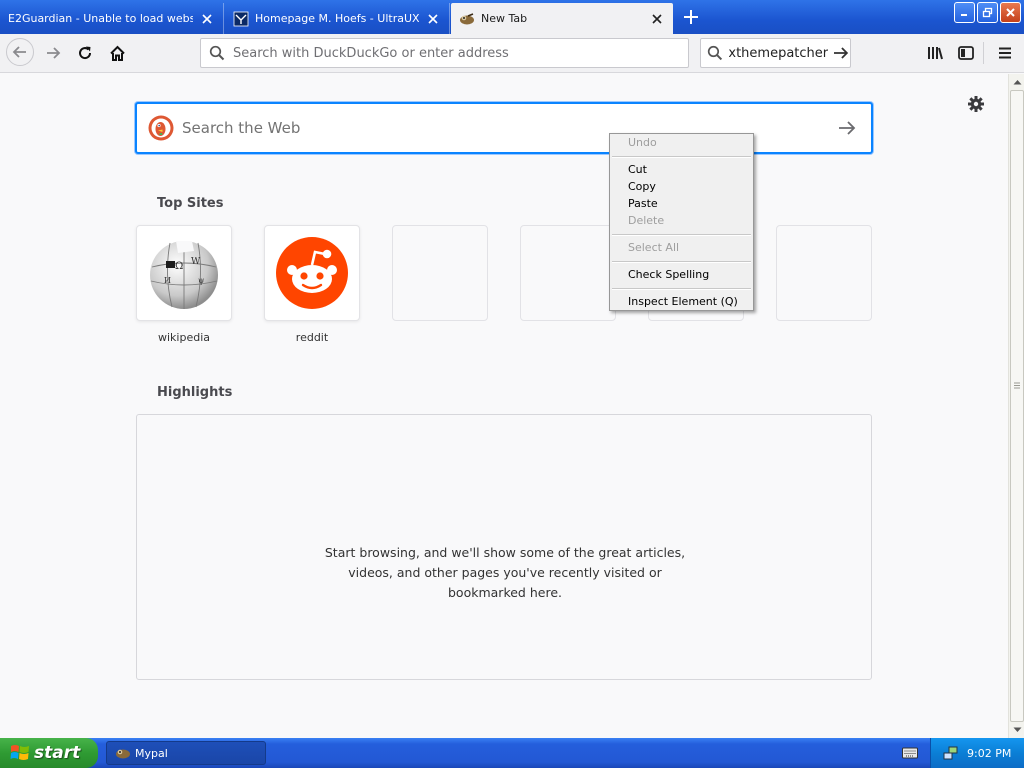  I want to click on tab-e2guardian: E2Guardian - Unable to load website, so click(112, 18).